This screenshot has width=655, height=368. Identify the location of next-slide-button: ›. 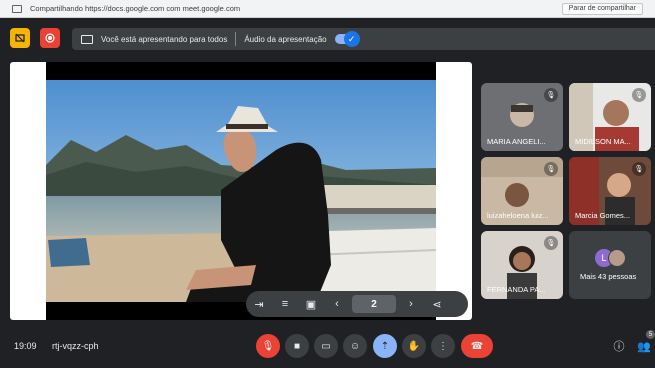
(411, 304).